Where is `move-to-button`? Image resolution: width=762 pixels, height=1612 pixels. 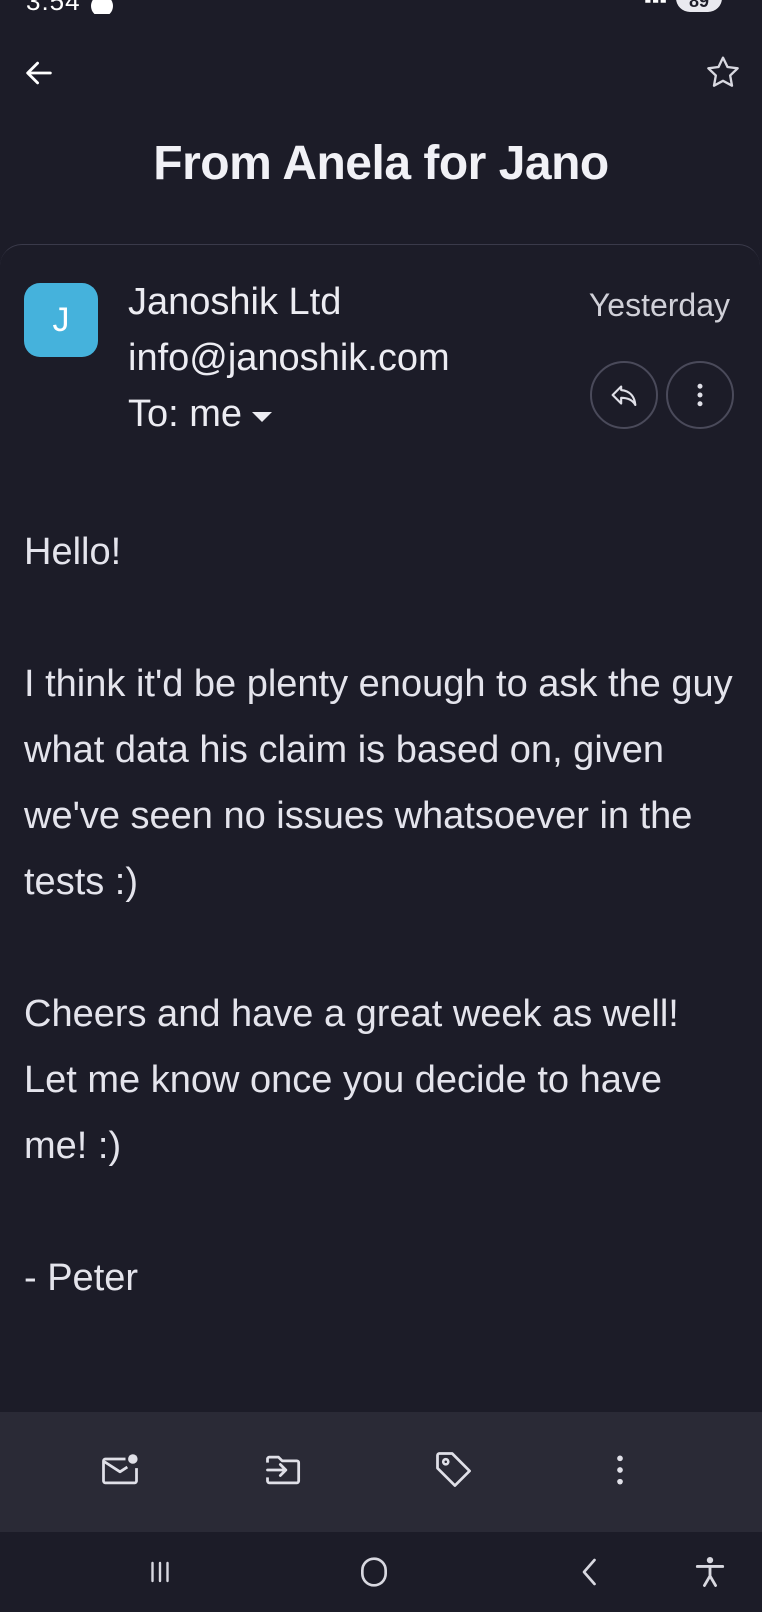 move-to-button is located at coordinates (284, 1470).